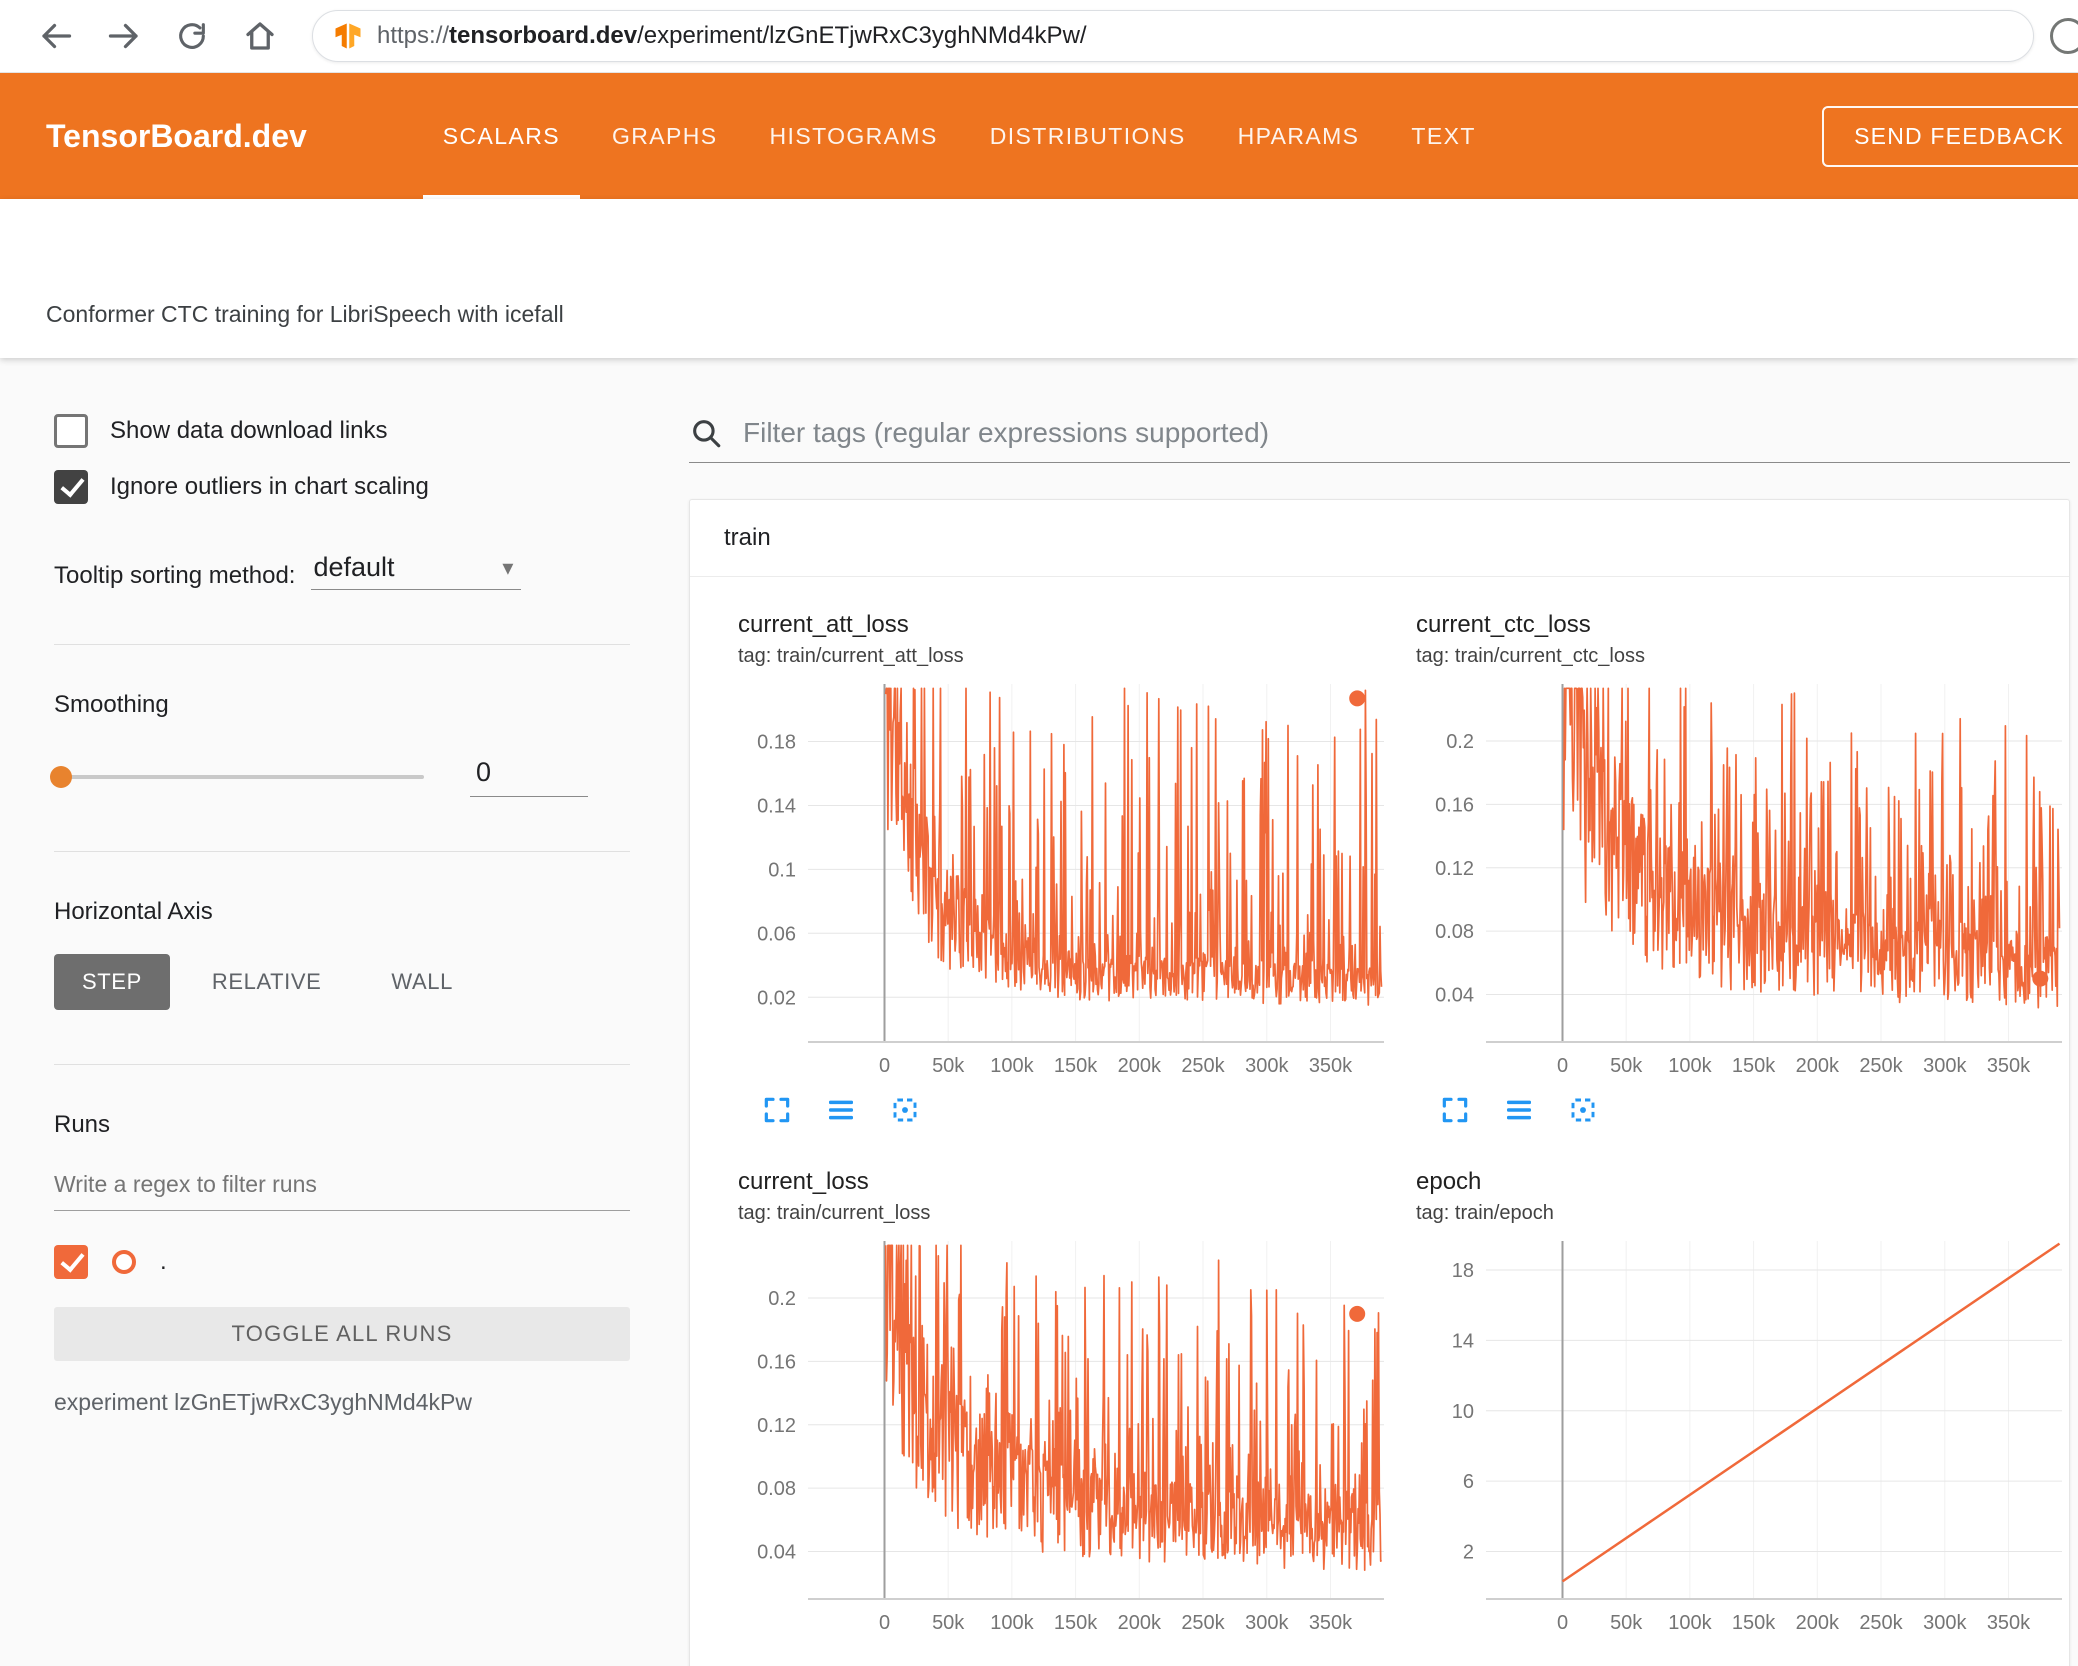 The width and height of the screenshot is (2078, 1666). Describe the element at coordinates (237, 777) in the screenshot. I see `smoothing-slider` at that location.